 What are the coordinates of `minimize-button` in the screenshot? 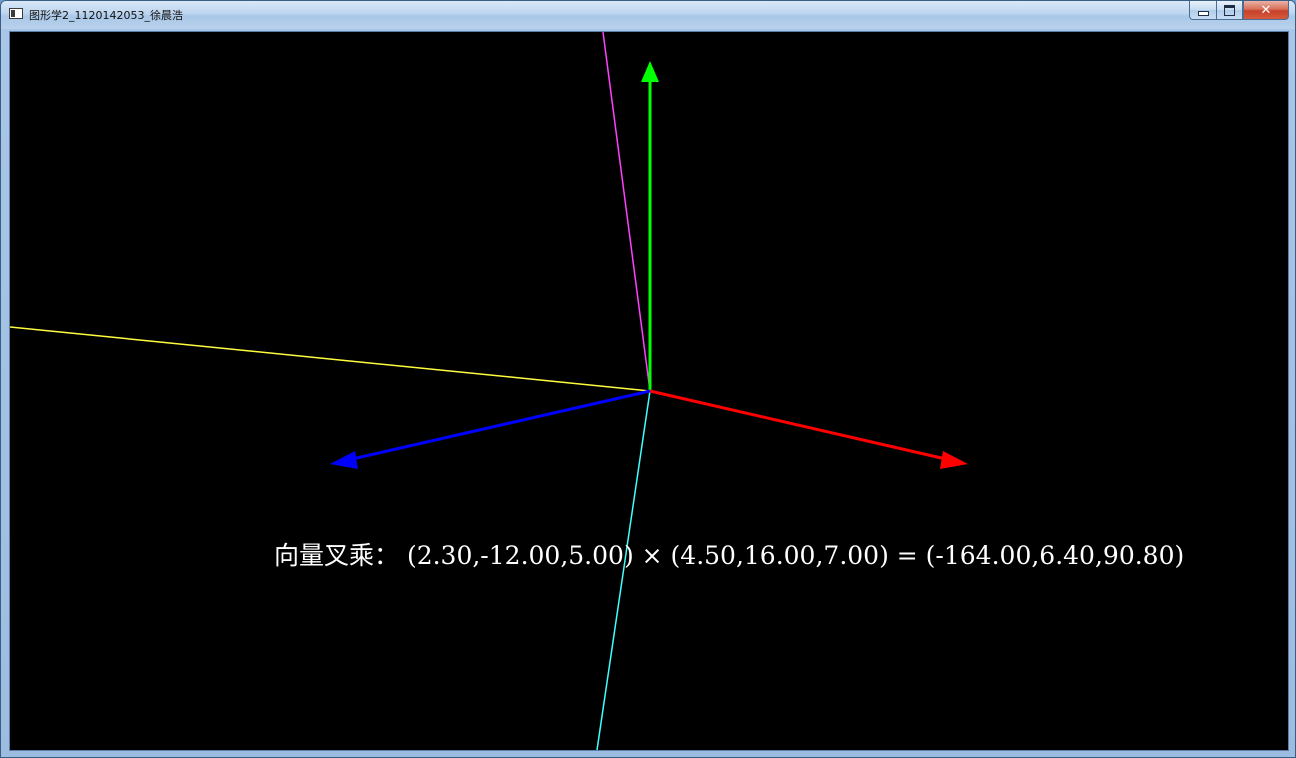 It's located at (1202, 10).